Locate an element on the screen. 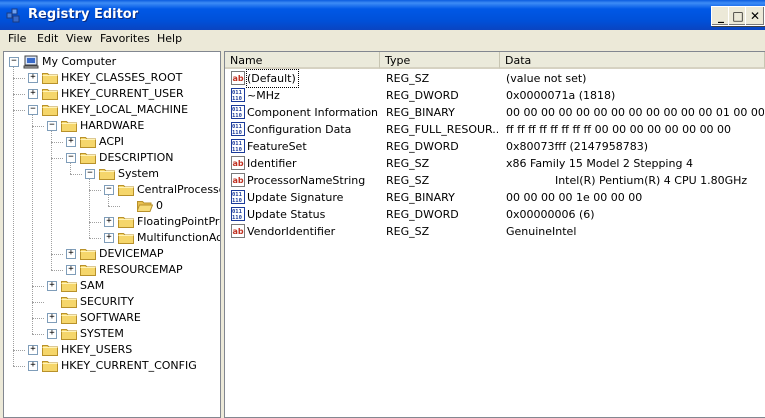 This screenshot has width=765, height=418. tree-node: − CentralProcessor is located at coordinates (112, 190).